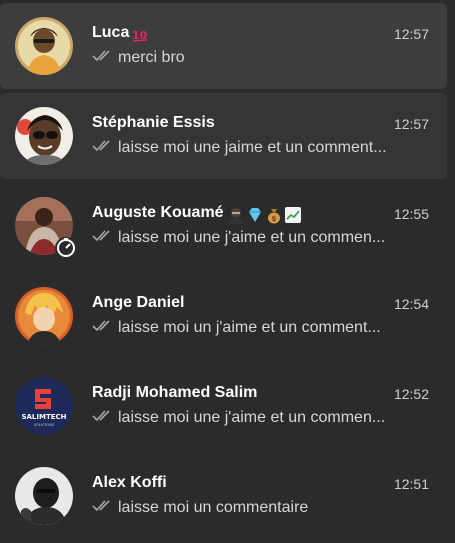 The height and width of the screenshot is (543, 455). I want to click on chat-name: Luca, so click(111, 32).